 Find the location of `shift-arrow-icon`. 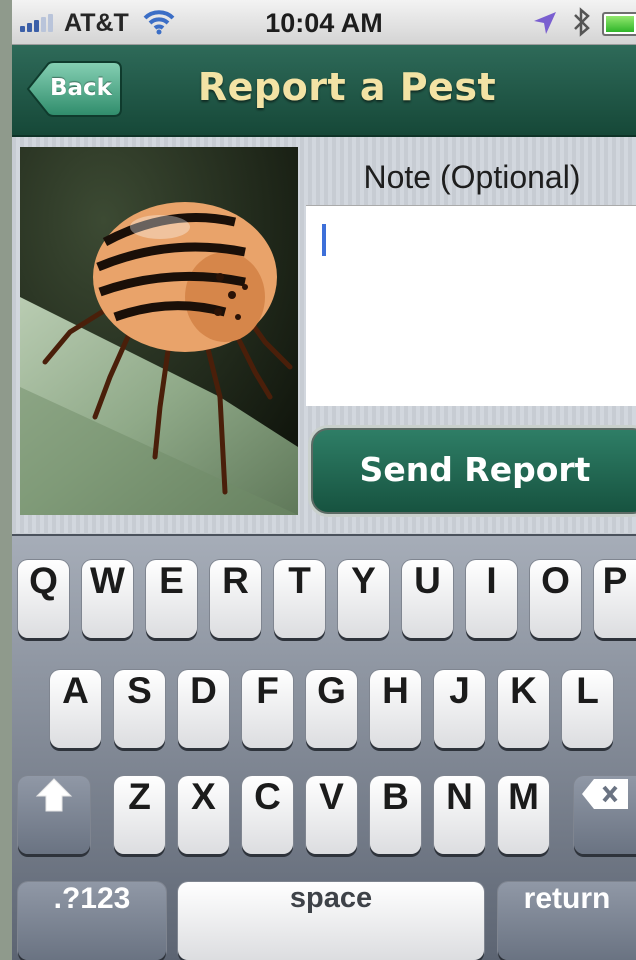

shift-arrow-icon is located at coordinates (54, 795).